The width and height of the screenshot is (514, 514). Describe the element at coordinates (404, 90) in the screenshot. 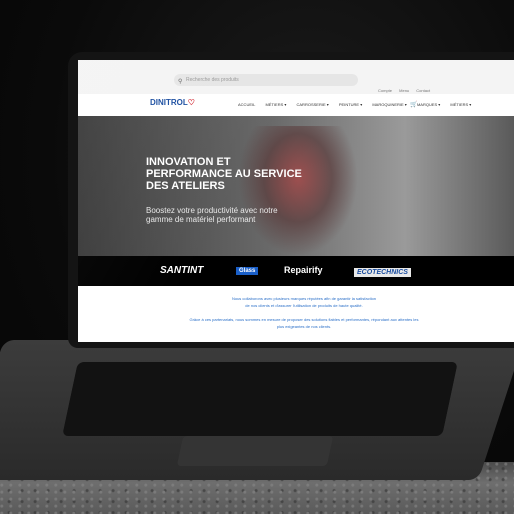

I see `link-menu: Menu` at that location.